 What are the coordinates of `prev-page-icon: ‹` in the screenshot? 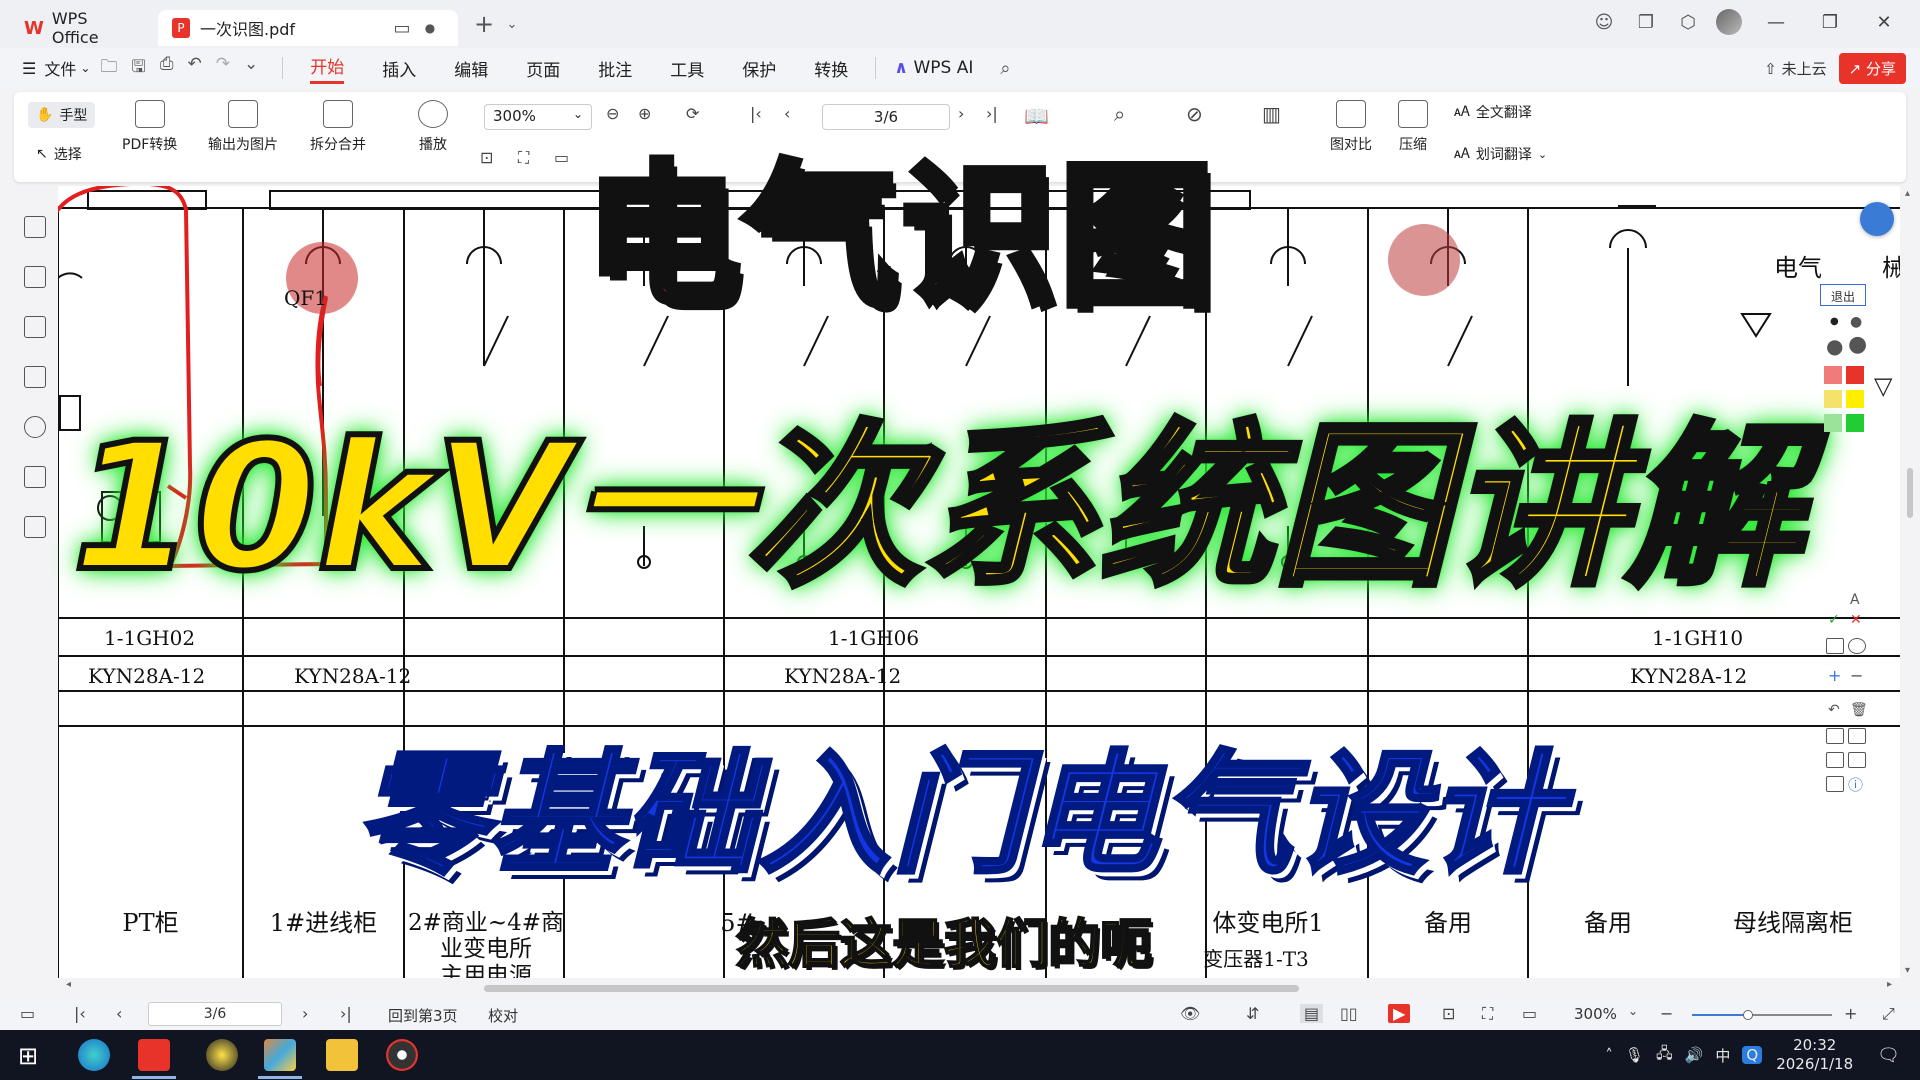 It's located at (119, 1013).